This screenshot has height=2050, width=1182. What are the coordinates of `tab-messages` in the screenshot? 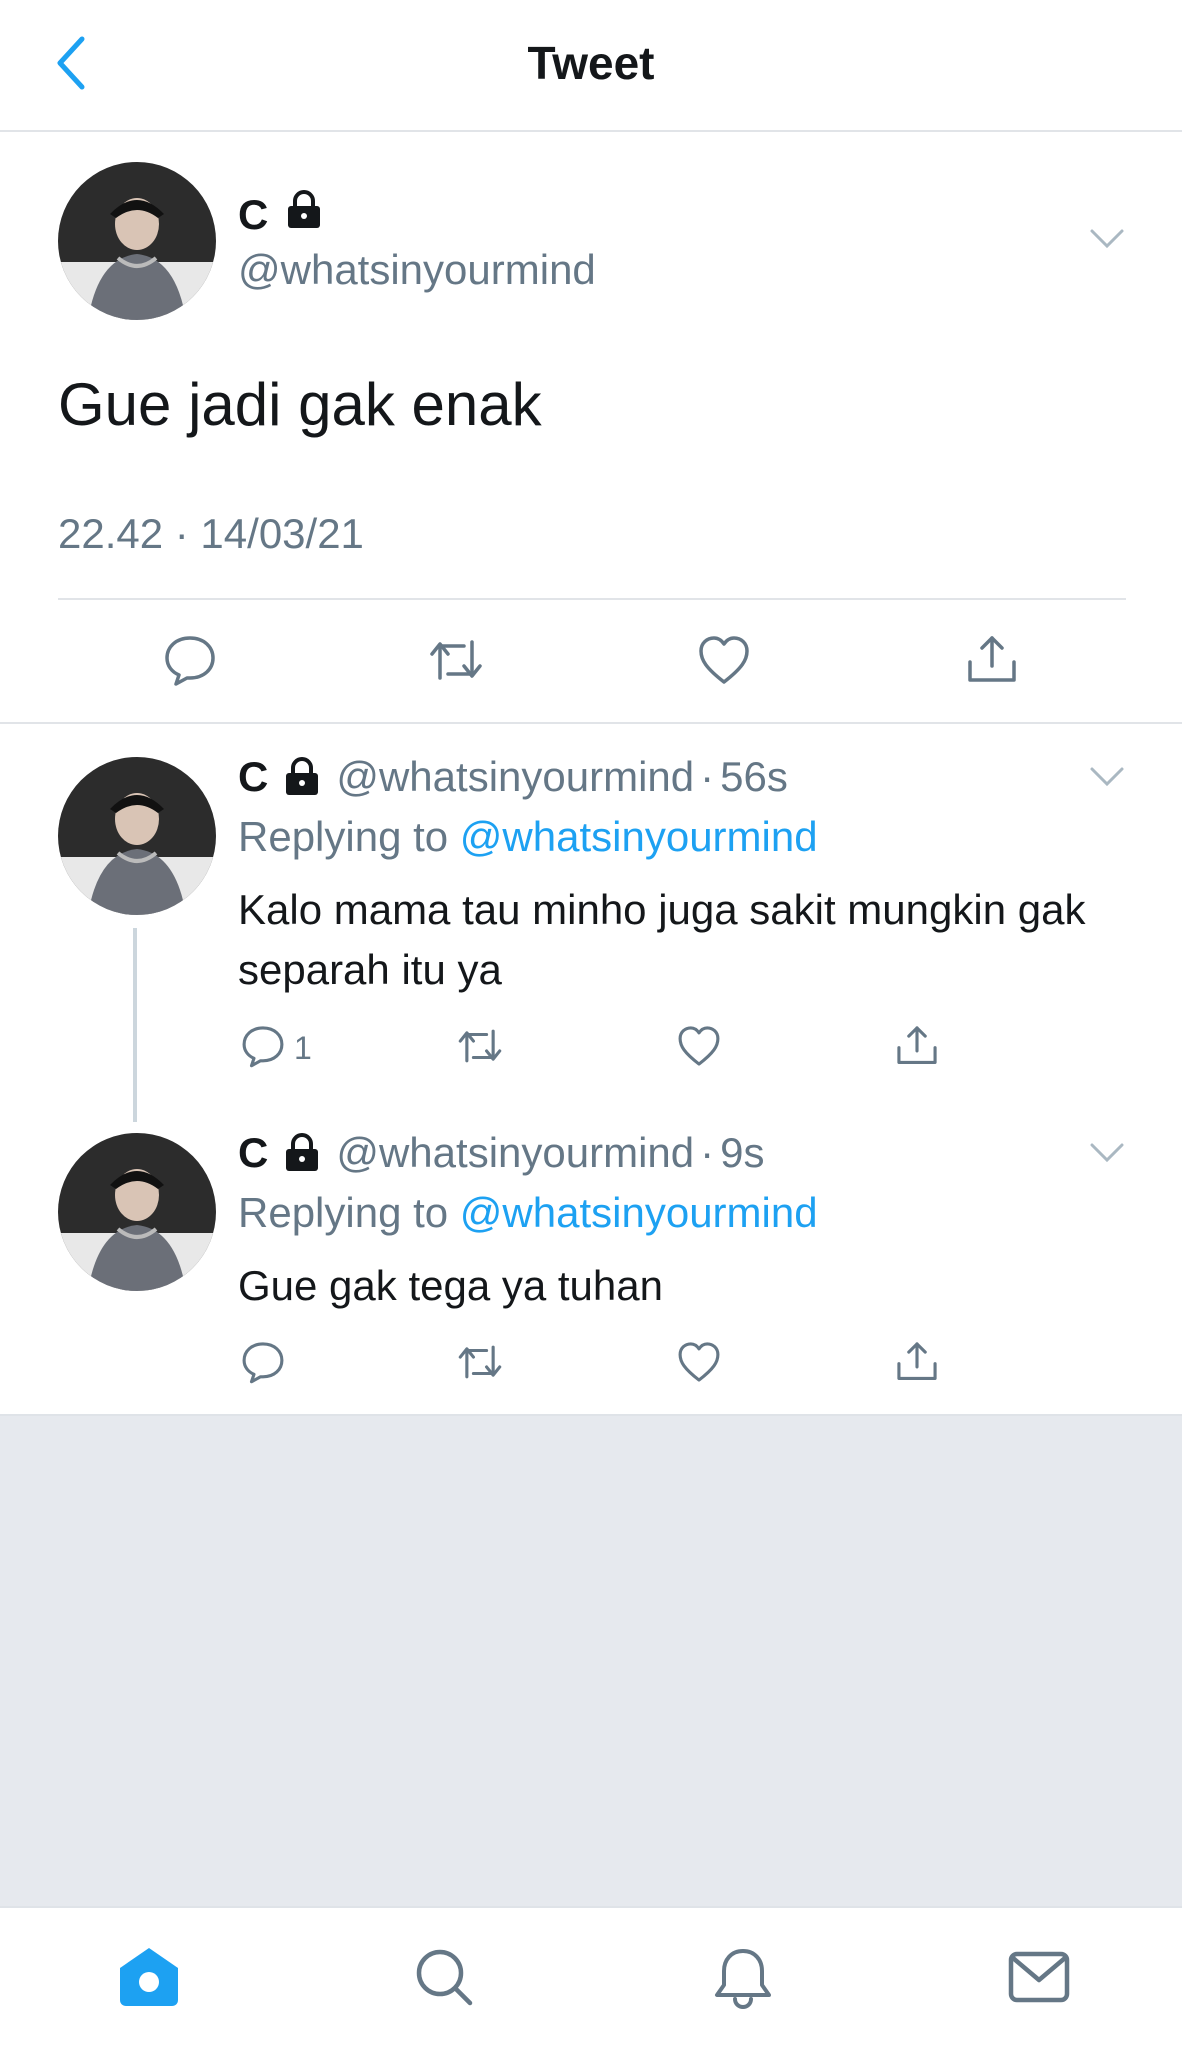 It's located at (1039, 1979).